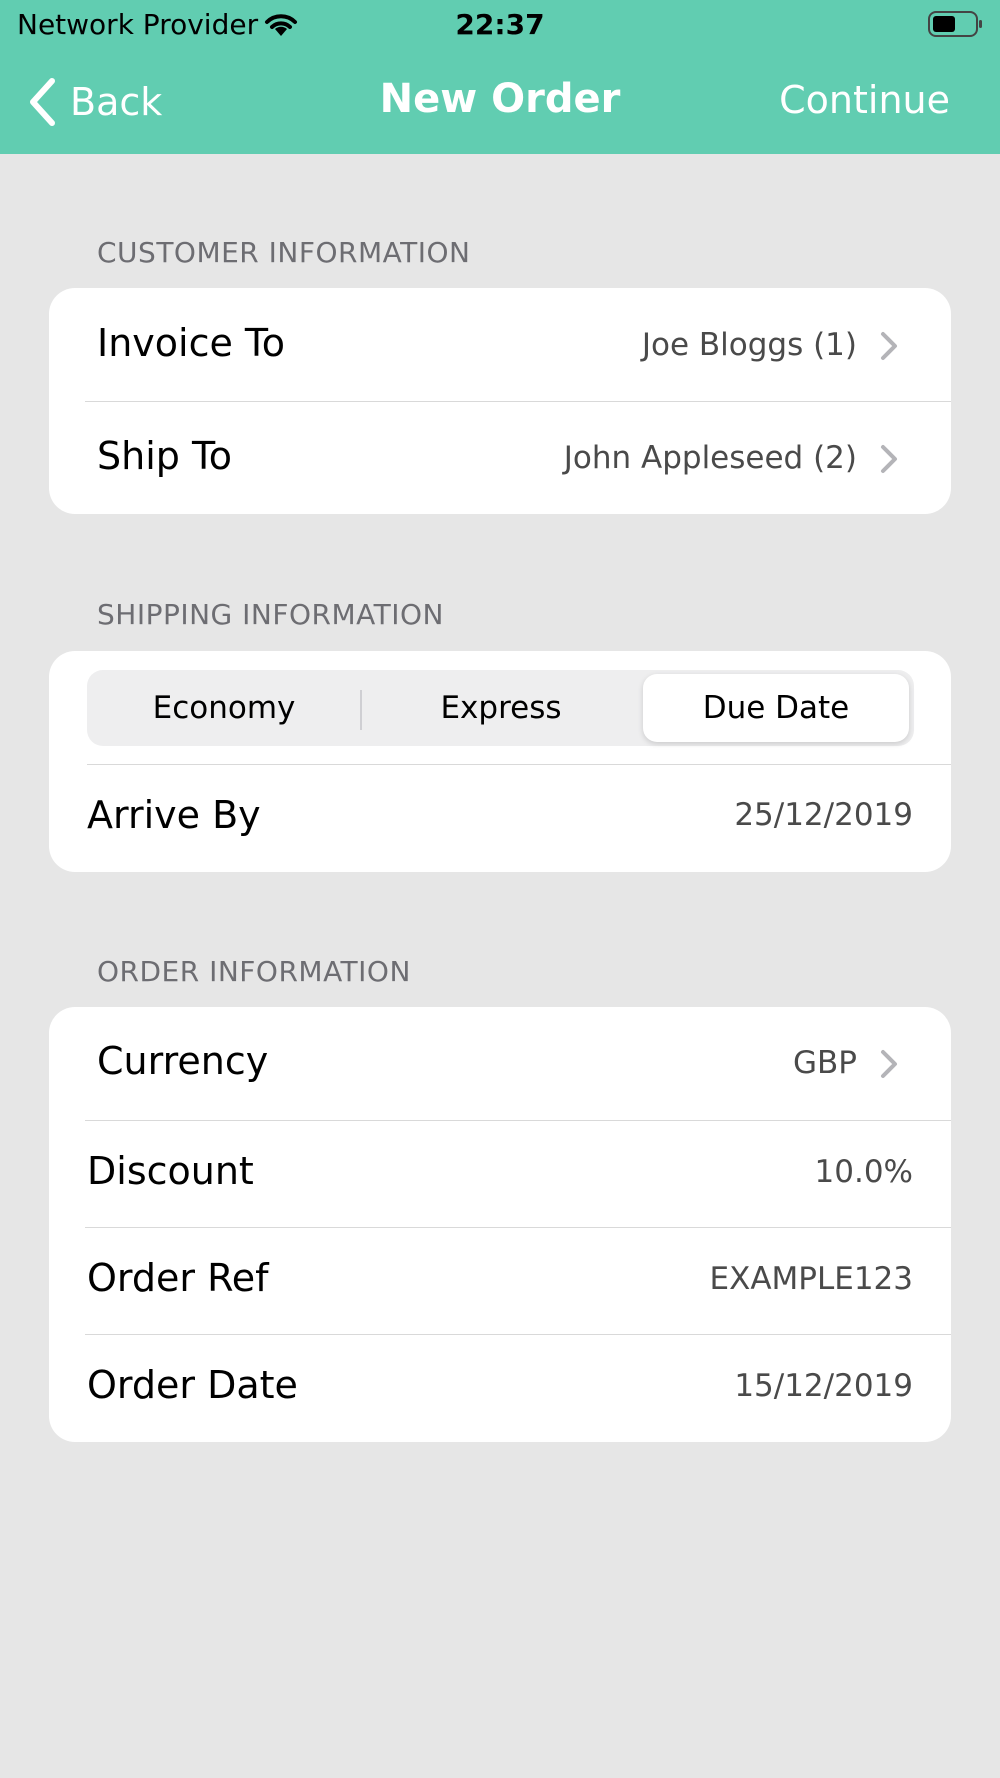 This screenshot has height=1778, width=1000. Describe the element at coordinates (500, 818) in the screenshot. I see `arrive-by-row: Arrive By 25/12/2019` at that location.